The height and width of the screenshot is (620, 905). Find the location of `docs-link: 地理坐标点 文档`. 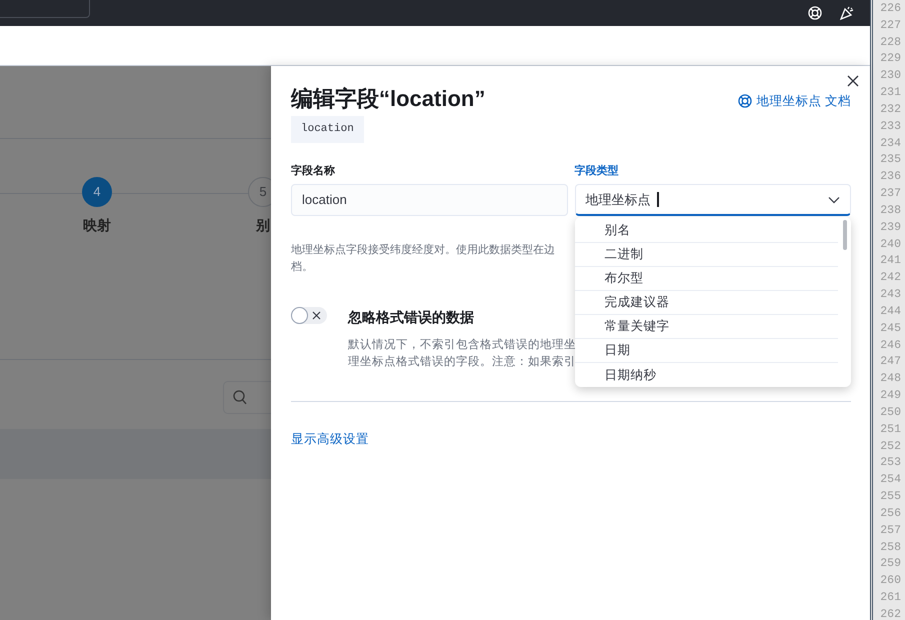

docs-link: 地理坐标点 文档 is located at coordinates (794, 101).